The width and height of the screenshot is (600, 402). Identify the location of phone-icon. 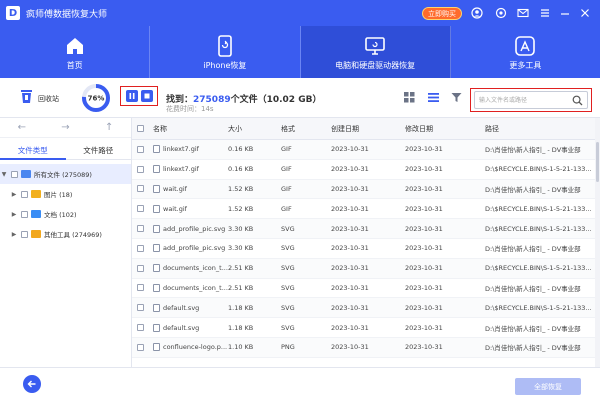
(225, 46).